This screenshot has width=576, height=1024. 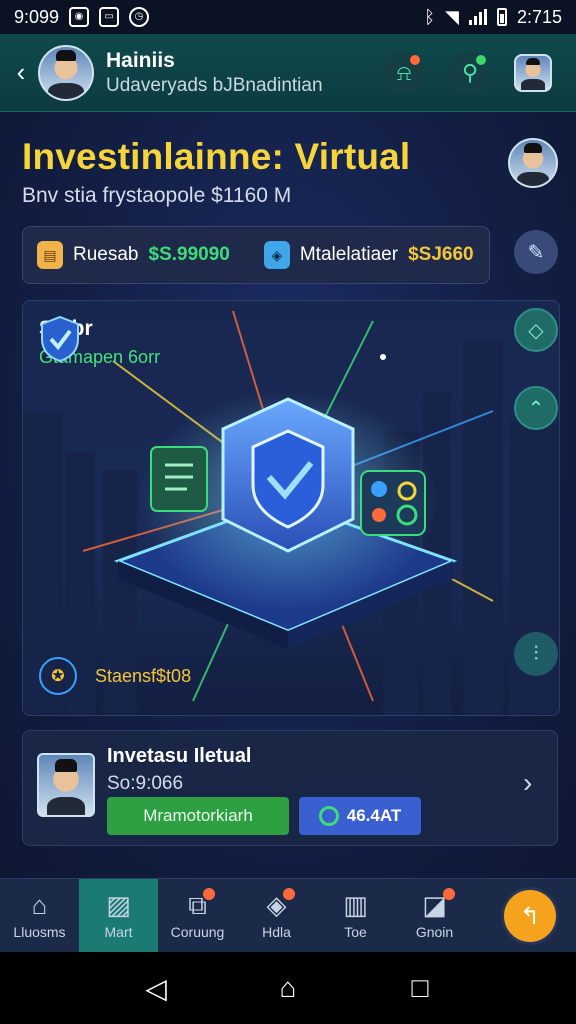 What do you see at coordinates (50, 255) in the screenshot?
I see `wallet-icon: ▤` at bounding box center [50, 255].